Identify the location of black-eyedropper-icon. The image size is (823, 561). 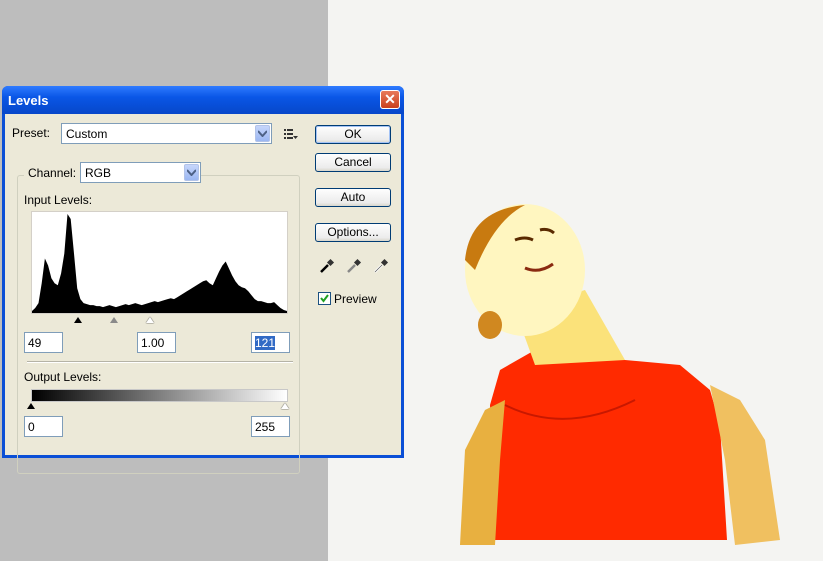
(327, 266).